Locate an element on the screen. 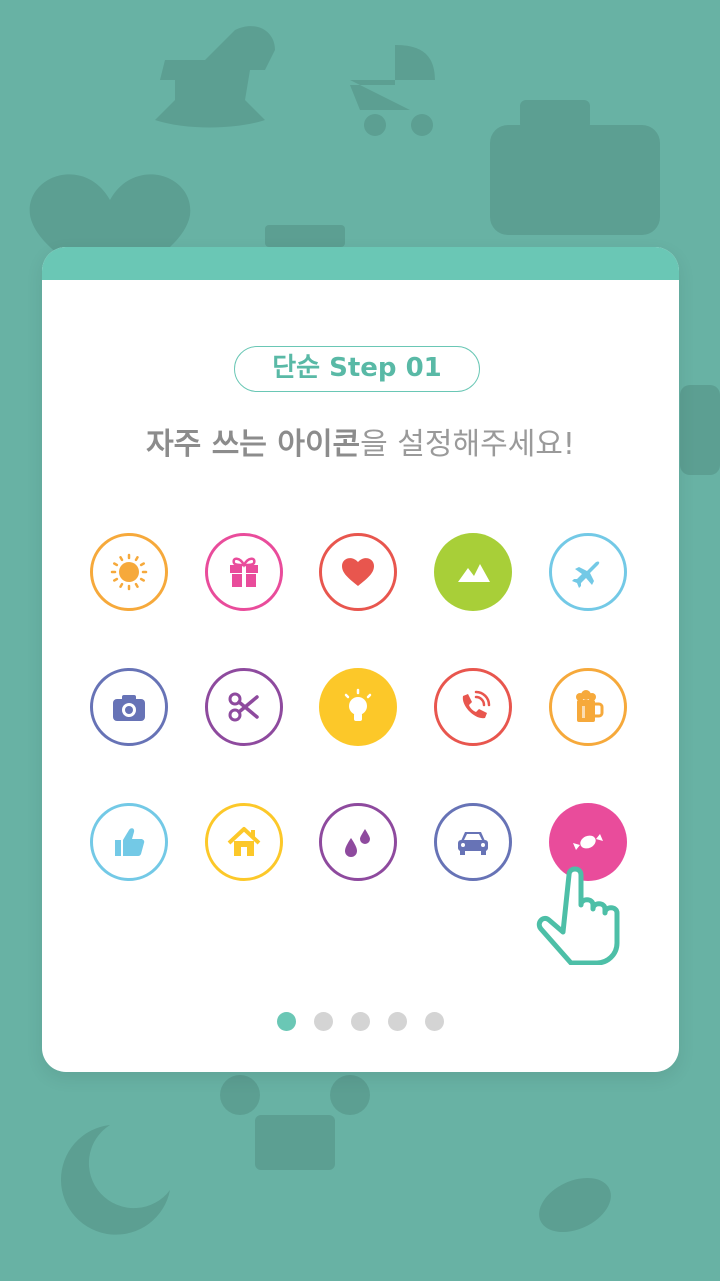 This screenshot has width=720, height=1281. car-icon is located at coordinates (473, 843).